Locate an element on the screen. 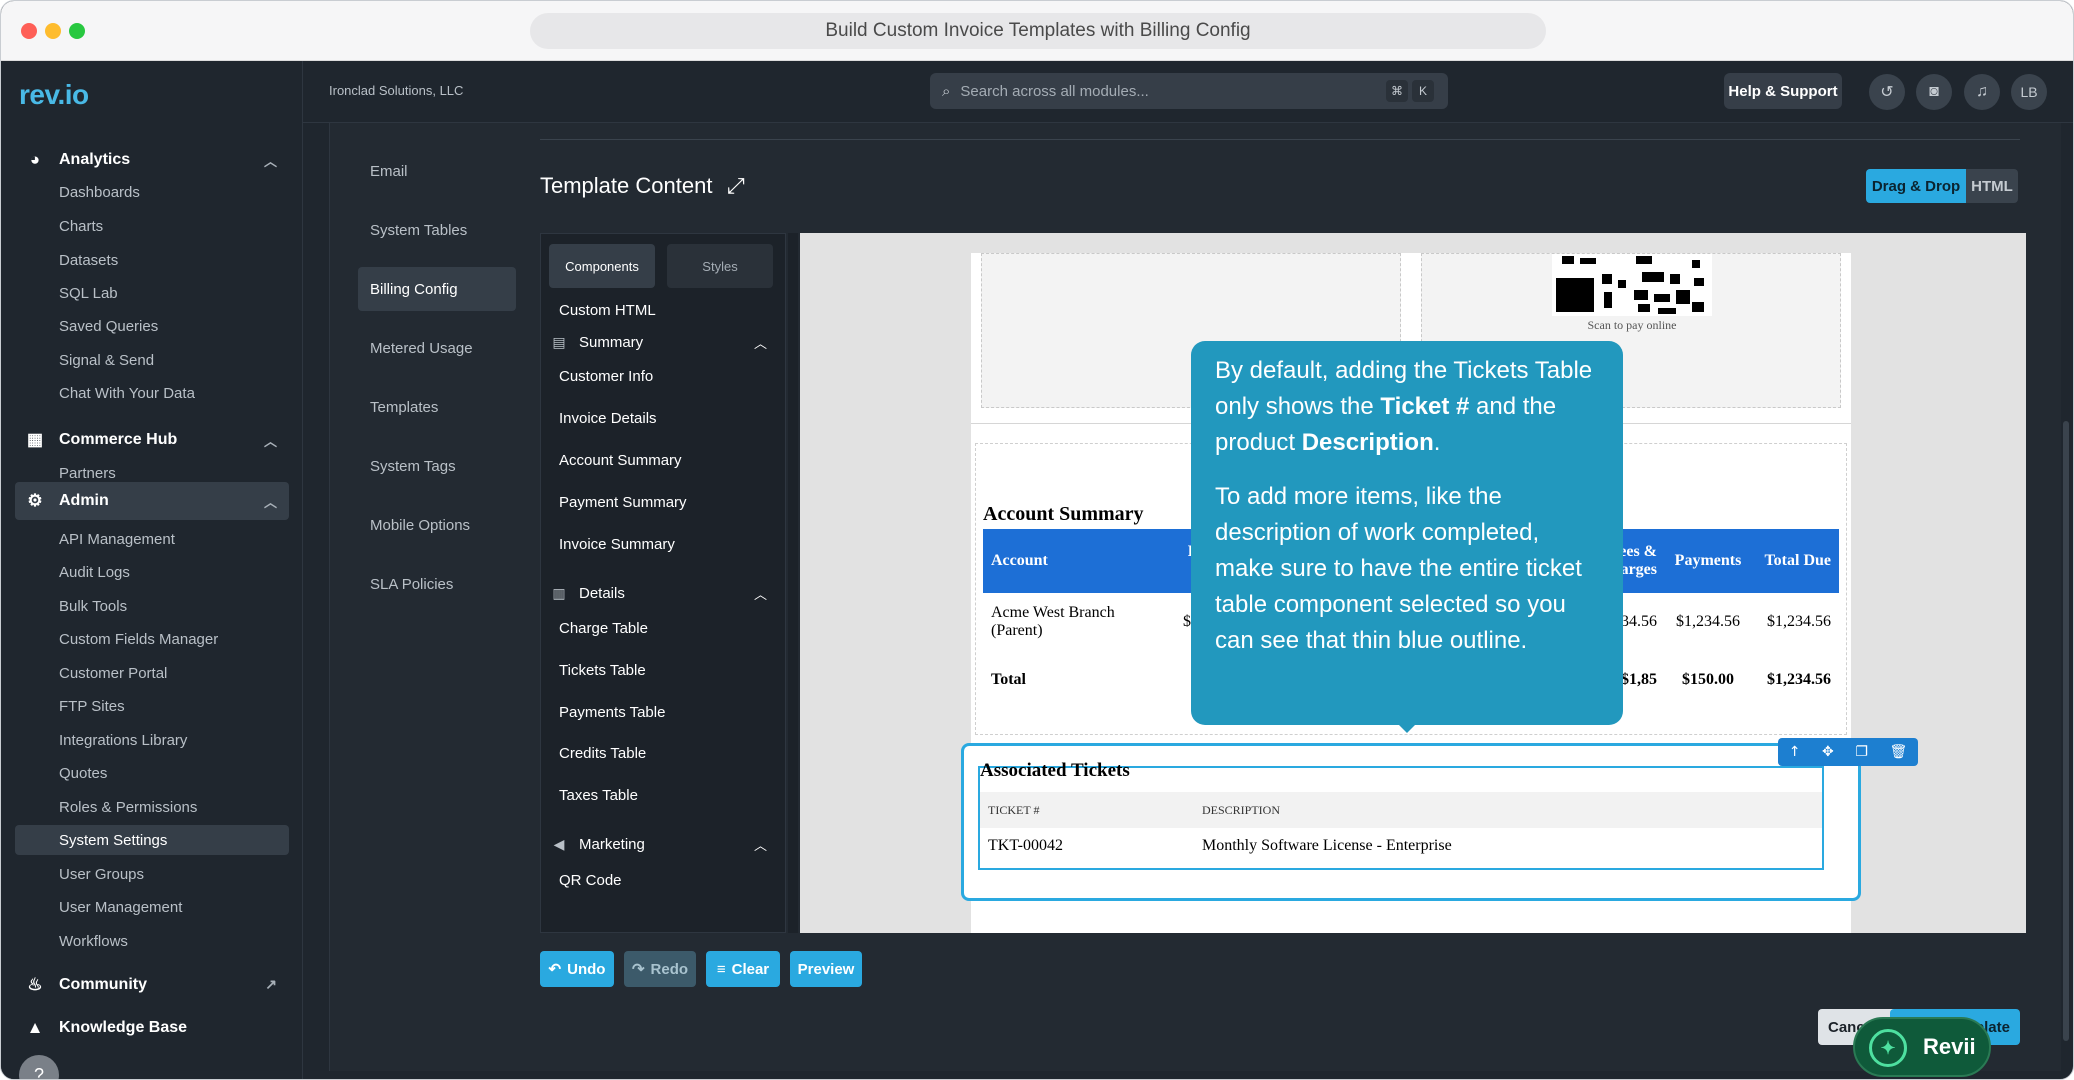 This screenshot has width=2074, height=1080. cell-total-due: $1,234.56 is located at coordinates (1799, 679).